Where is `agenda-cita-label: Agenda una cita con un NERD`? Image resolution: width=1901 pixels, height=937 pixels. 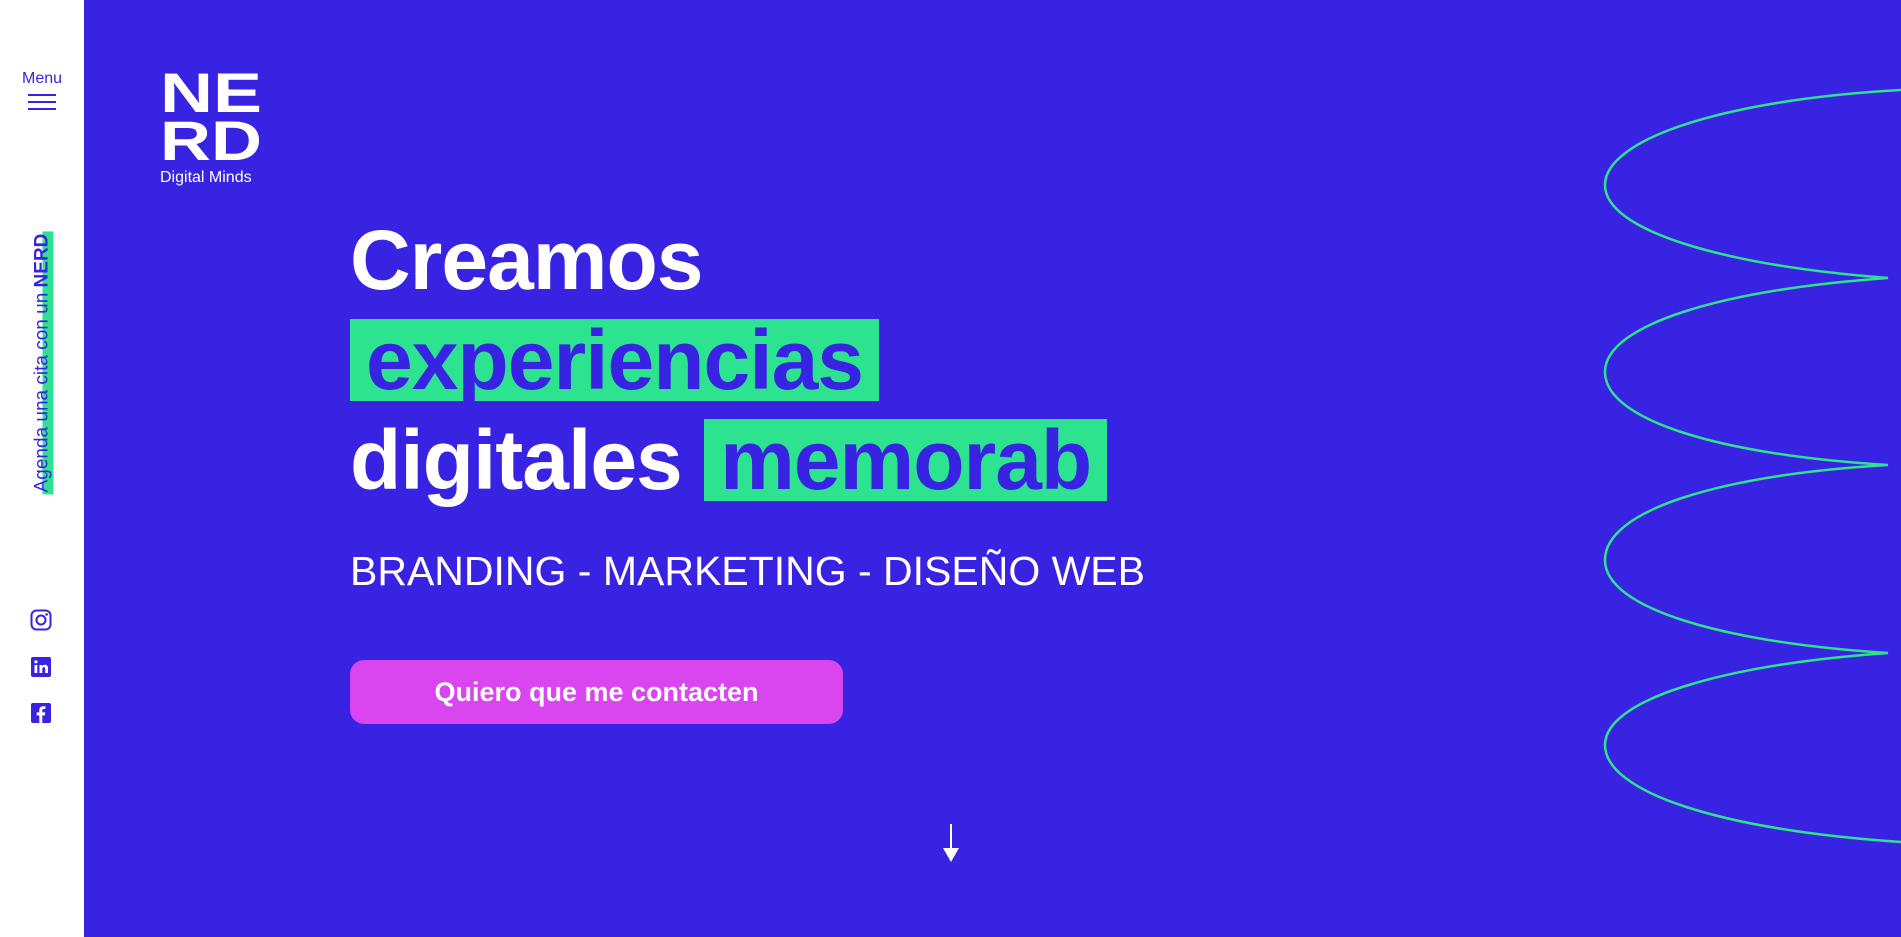 agenda-cita-label: Agenda una cita con un NERD is located at coordinates (42, 363).